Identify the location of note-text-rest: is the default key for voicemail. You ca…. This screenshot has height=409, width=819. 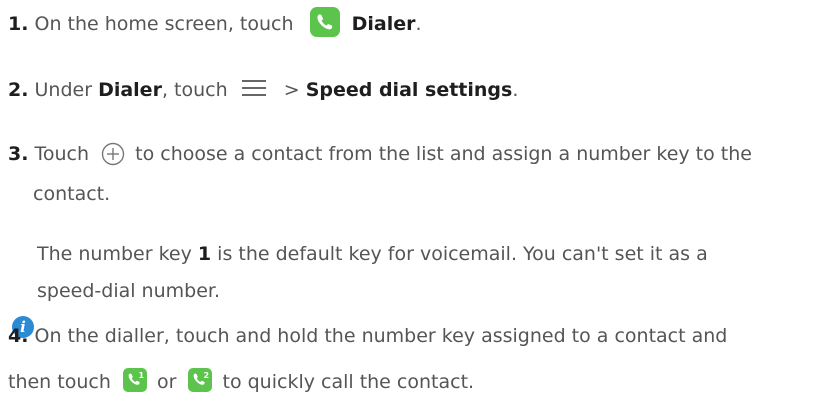
(462, 254).